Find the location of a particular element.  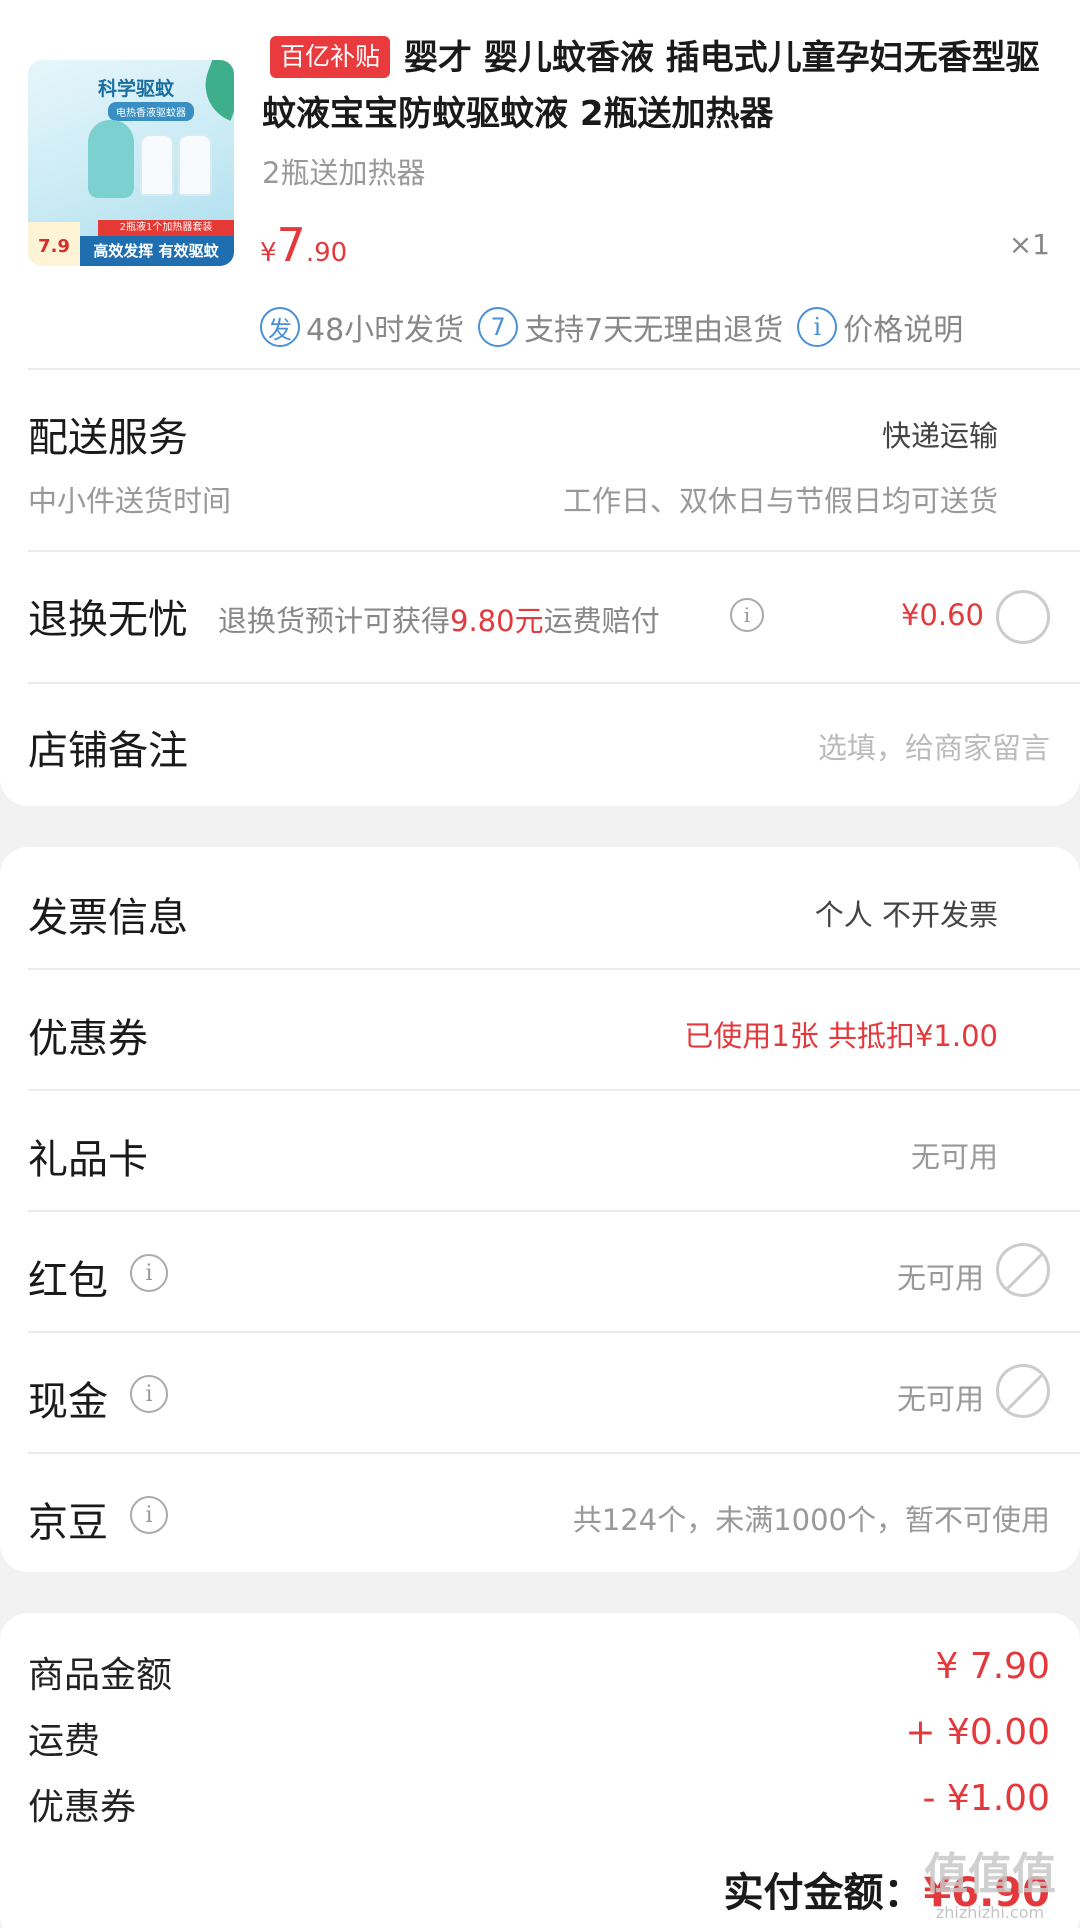

service-tags: 发 48小时发货 7 支持7天无理由退货 i 价格说明 is located at coordinates (618, 327).